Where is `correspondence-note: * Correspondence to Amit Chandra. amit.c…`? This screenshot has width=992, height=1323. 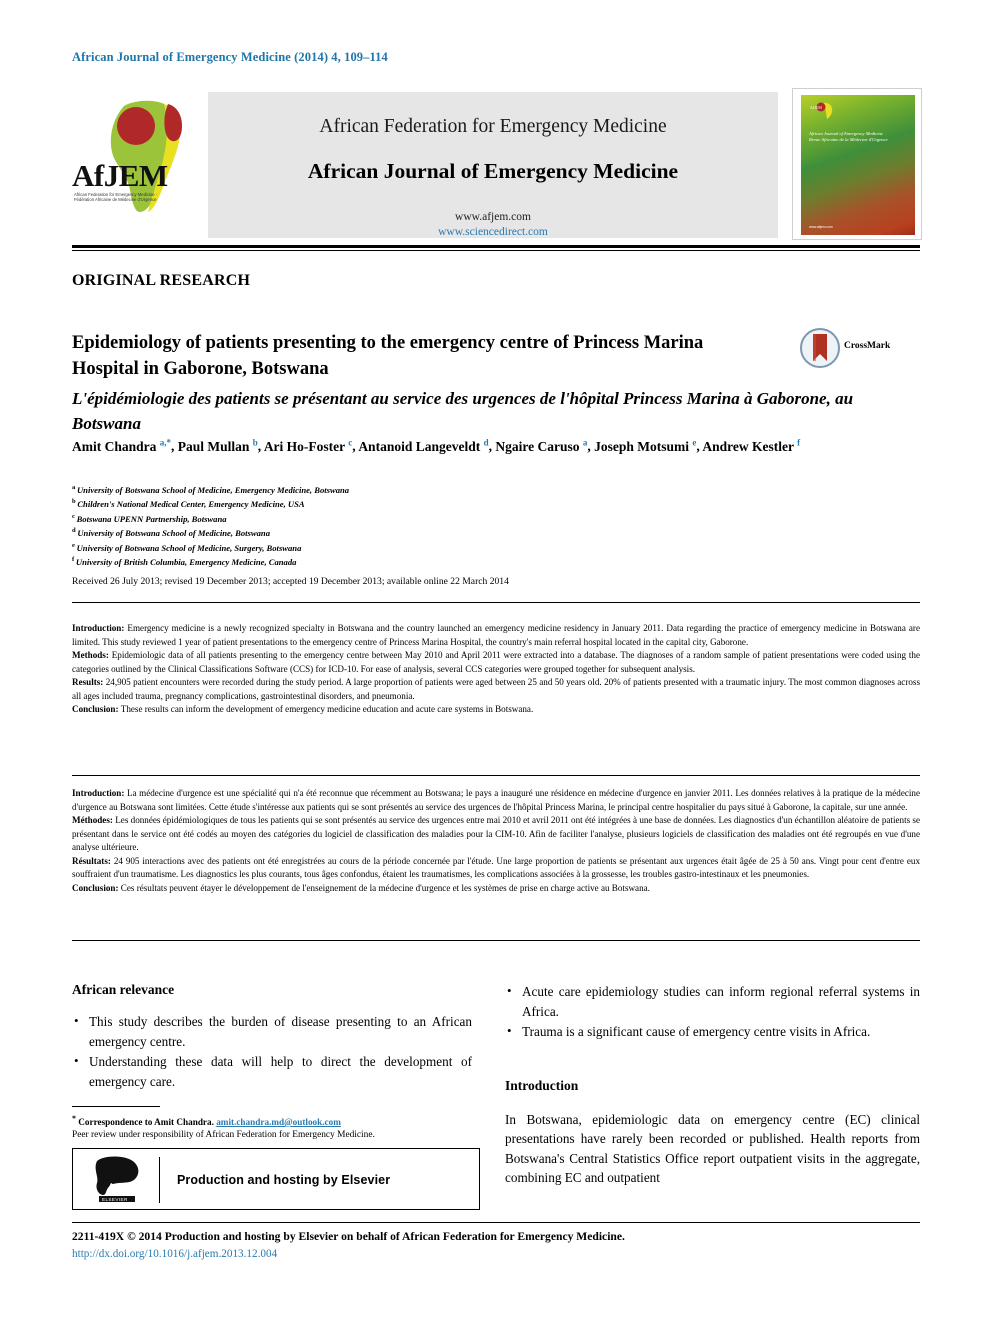
correspondence-note: * Correspondence to Amit Chandra. amit.c… is located at coordinates (277, 1120).